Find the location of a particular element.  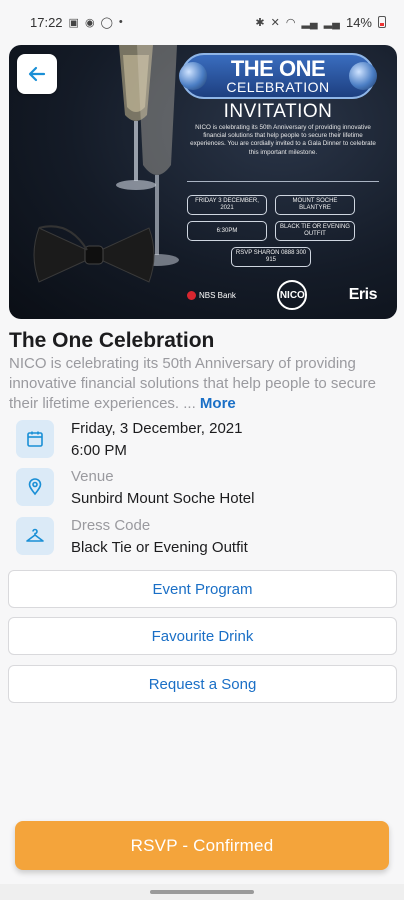

invitation-title: INVITATION is located at coordinates (278, 111).